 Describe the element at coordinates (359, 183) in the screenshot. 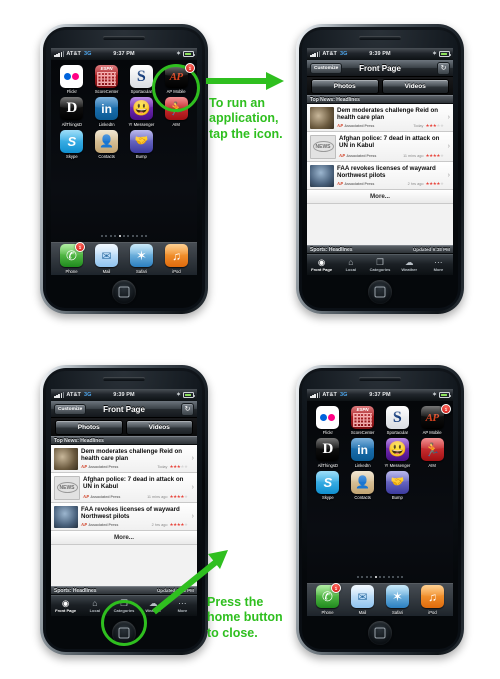

I see `source-name: Associated Press` at that location.